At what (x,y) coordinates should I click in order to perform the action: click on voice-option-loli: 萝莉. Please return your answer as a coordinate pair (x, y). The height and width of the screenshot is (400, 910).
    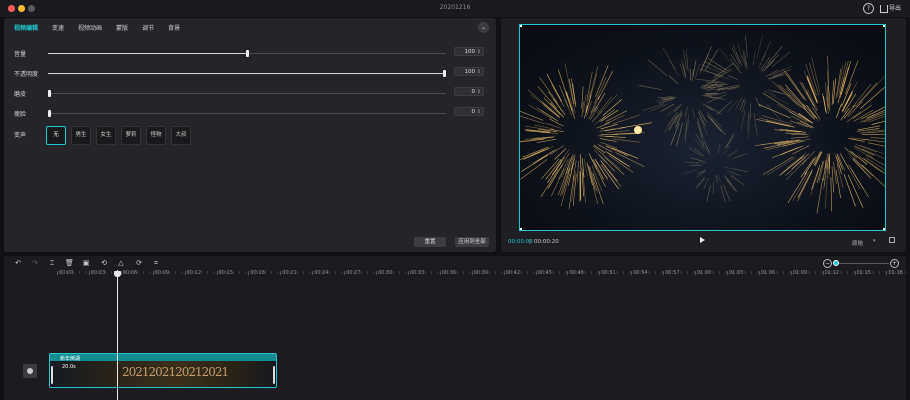
    Looking at the image, I should click on (131, 135).